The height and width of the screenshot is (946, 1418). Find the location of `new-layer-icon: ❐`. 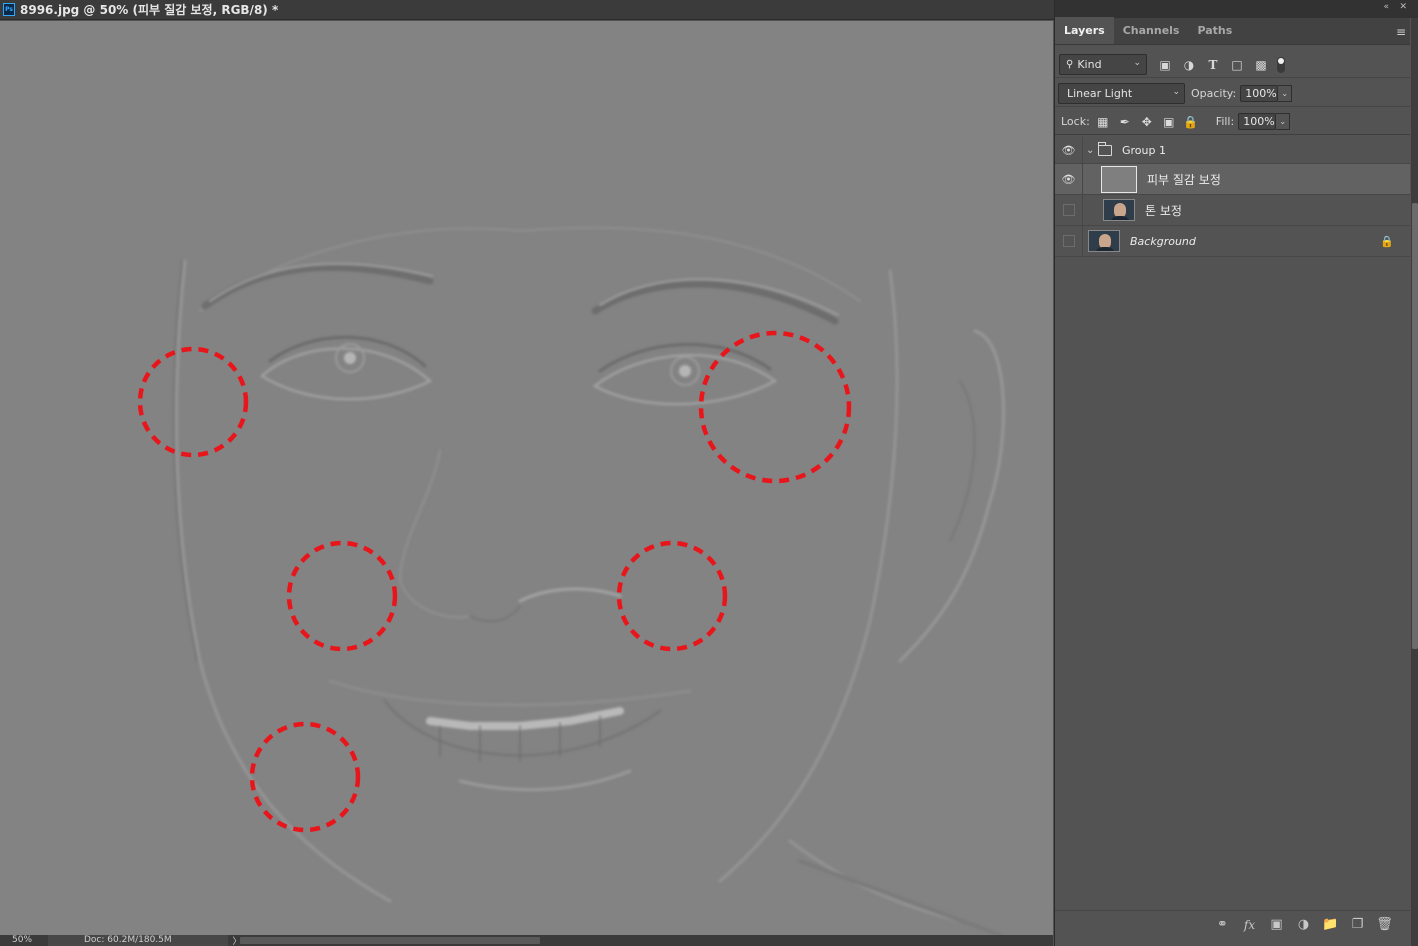

new-layer-icon: ❐ is located at coordinates (1357, 924).